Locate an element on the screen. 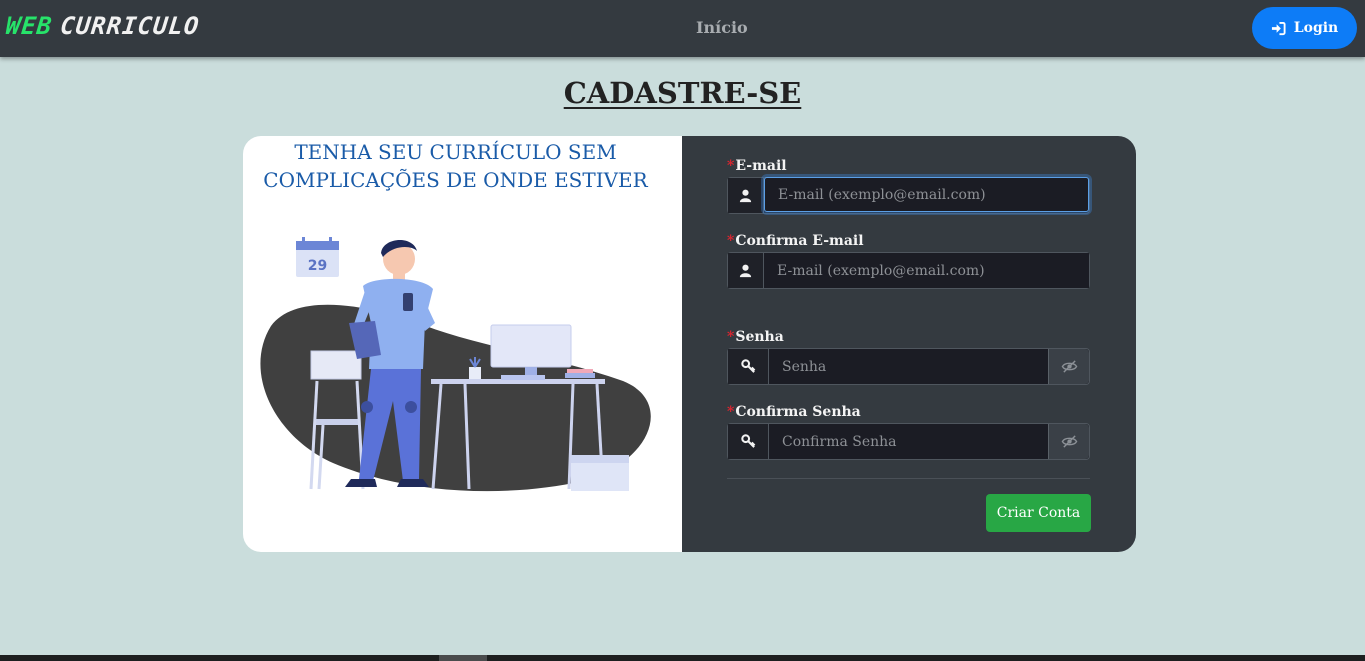 This screenshot has width=1365, height=661. confirm-email-input-group is located at coordinates (908, 270).